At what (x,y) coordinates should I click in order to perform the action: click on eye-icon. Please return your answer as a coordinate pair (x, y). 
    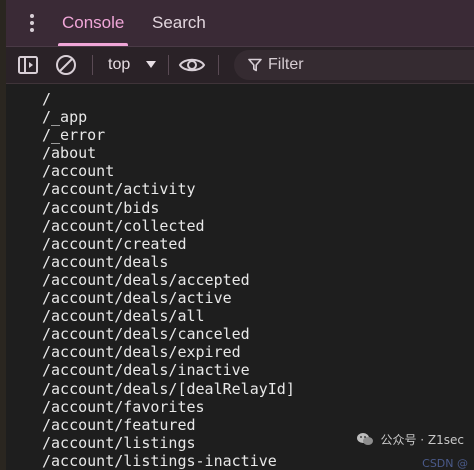
    Looking at the image, I should click on (192, 65).